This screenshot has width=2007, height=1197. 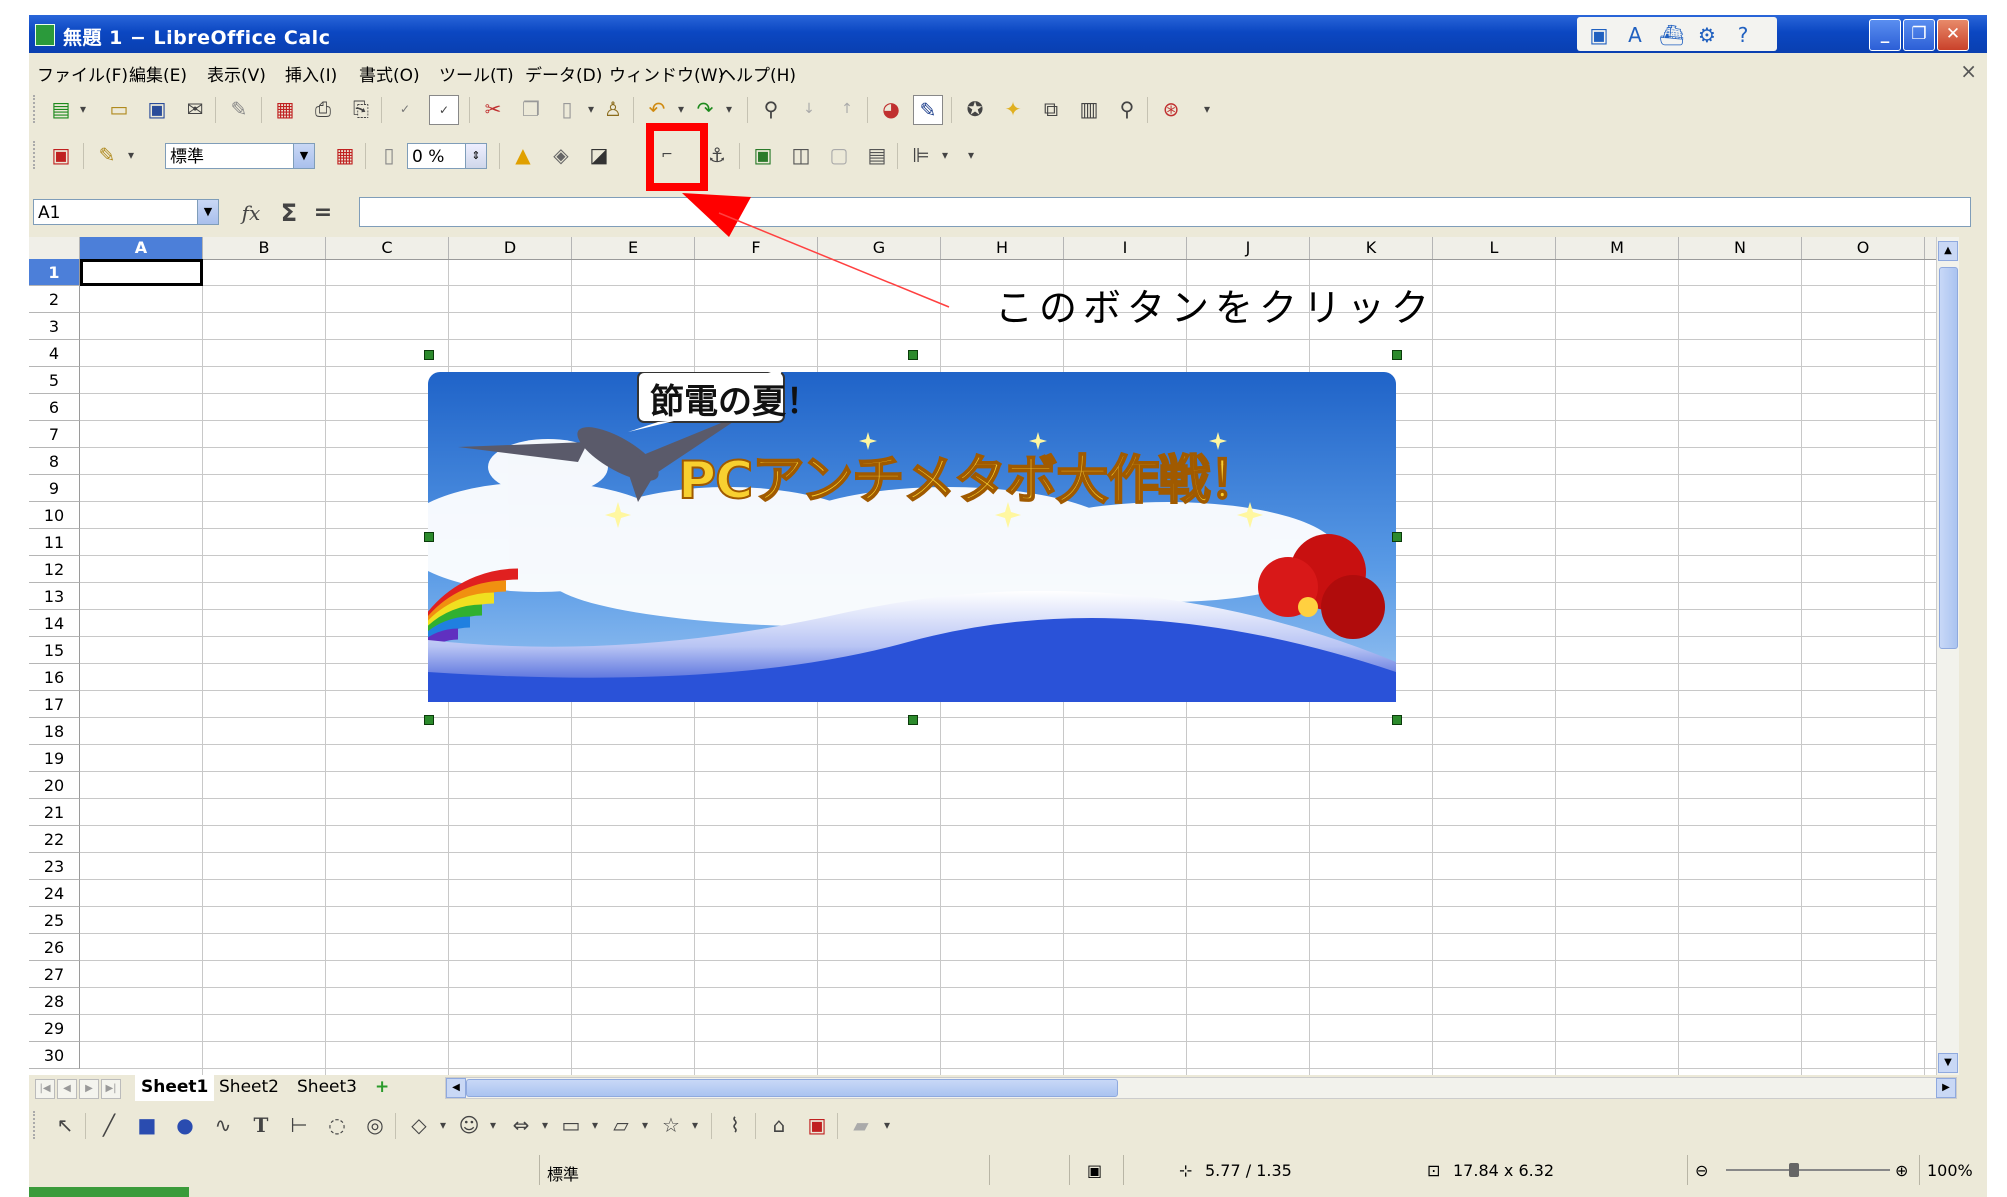 What do you see at coordinates (1125, 248) in the screenshot?
I see `column-header-i: I` at bounding box center [1125, 248].